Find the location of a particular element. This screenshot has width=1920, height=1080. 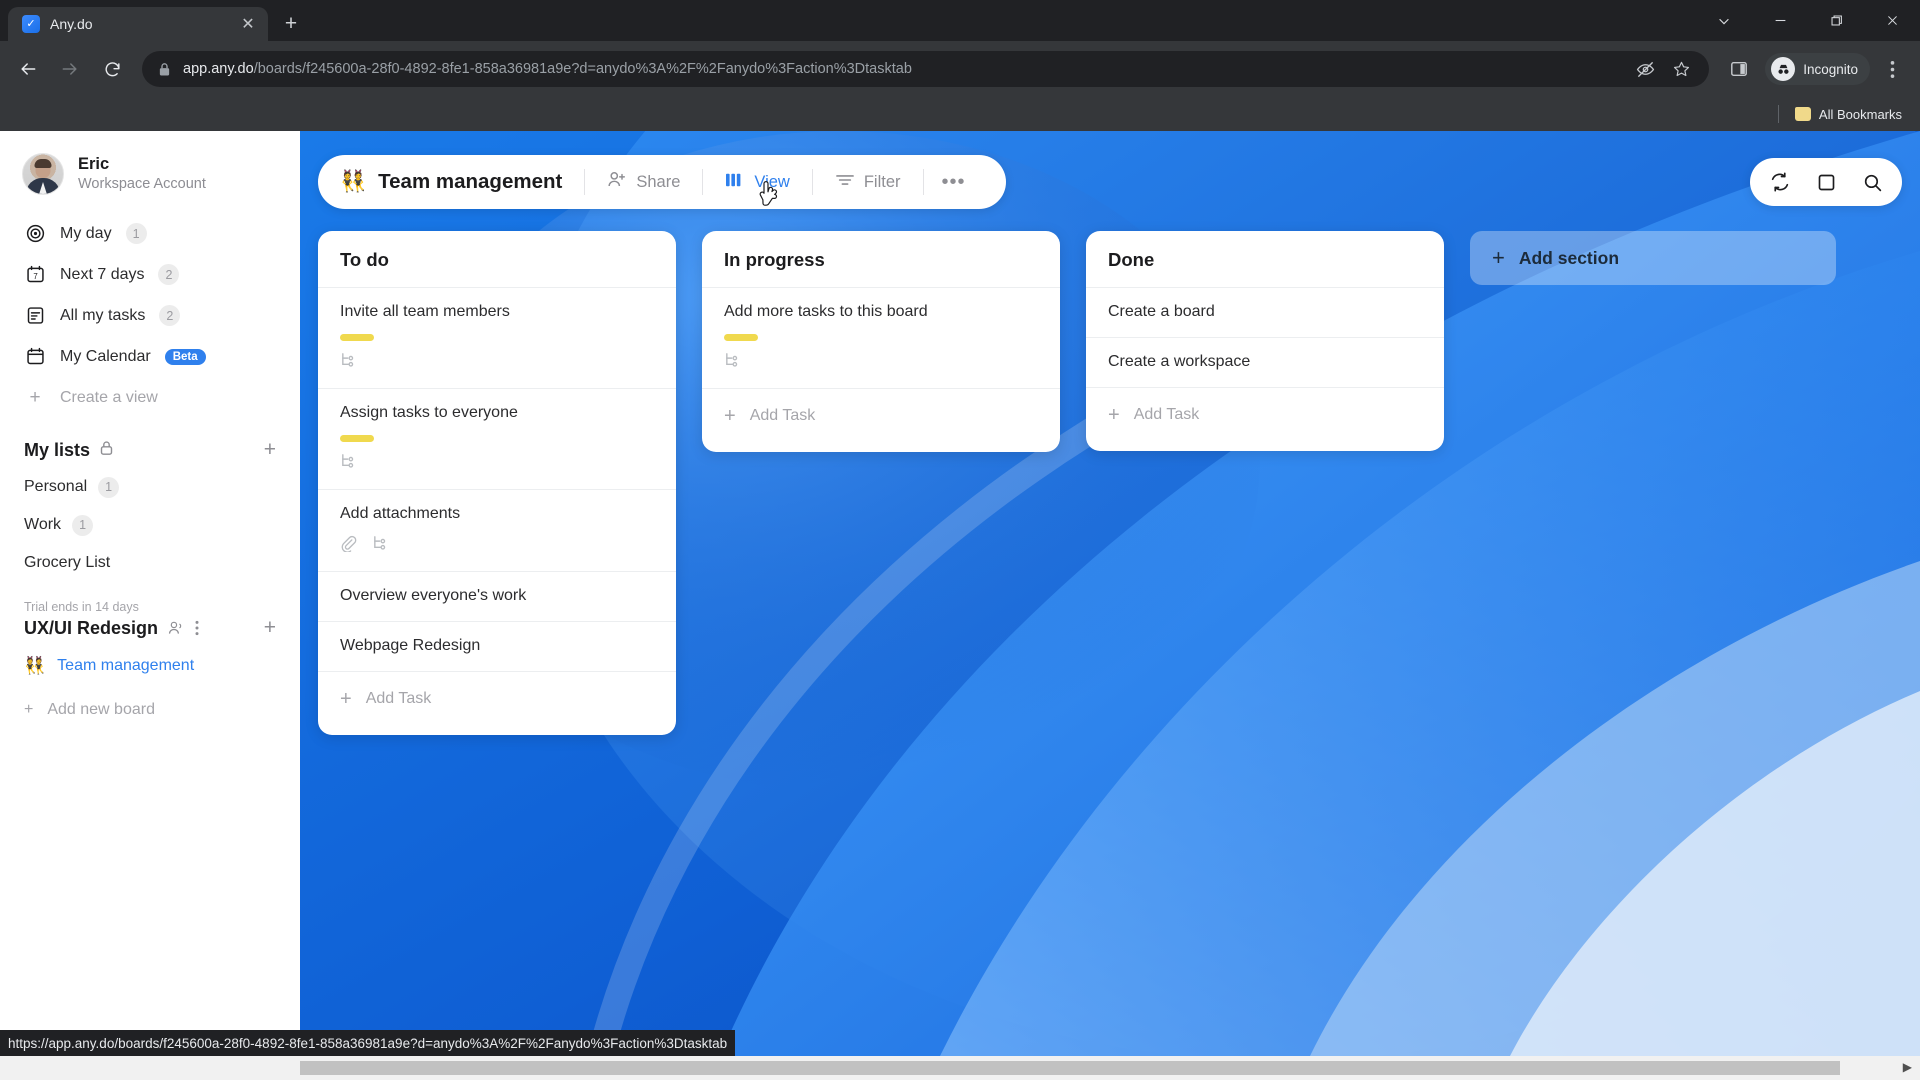

sidebar-item-label: My Calendar is located at coordinates (105, 356).